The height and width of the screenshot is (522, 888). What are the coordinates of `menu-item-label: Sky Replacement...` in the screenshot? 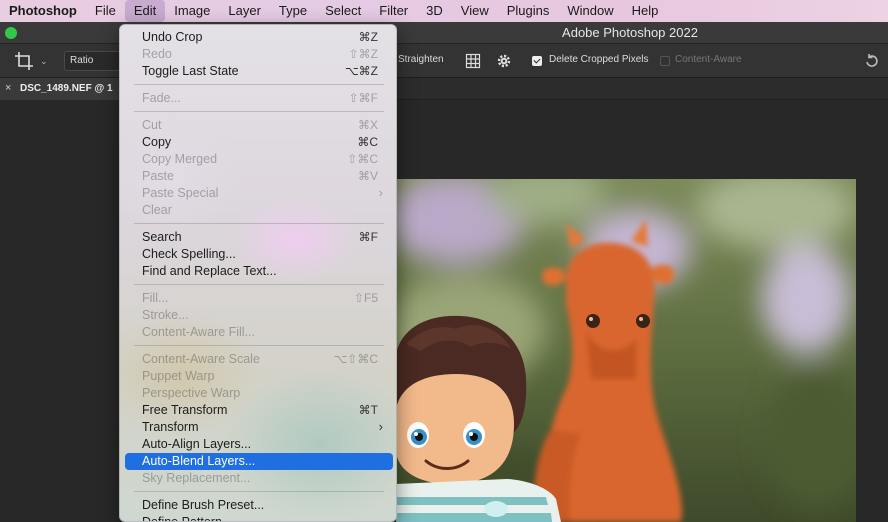 It's located at (196, 478).